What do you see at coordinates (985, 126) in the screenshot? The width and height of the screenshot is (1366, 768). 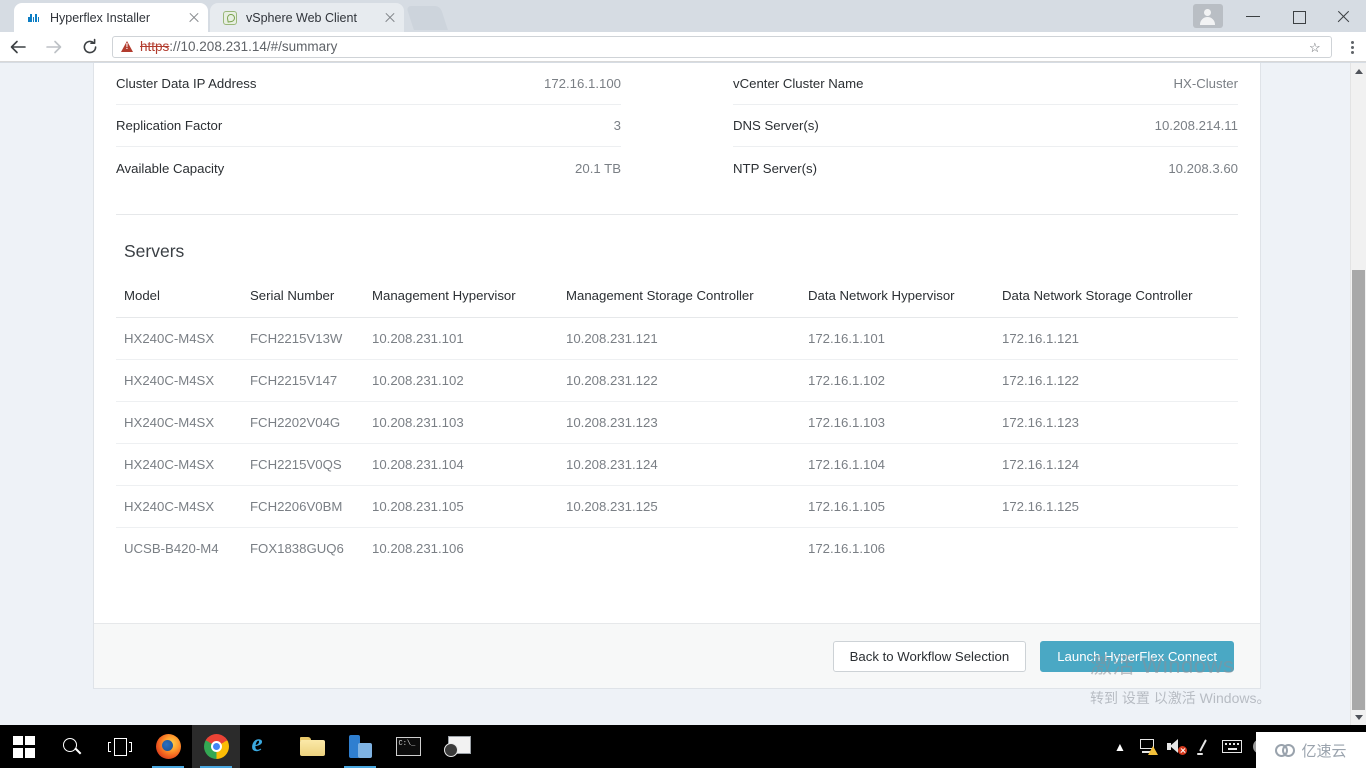 I see `info-row: DNS Server(s) 10.208.214.11` at bounding box center [985, 126].